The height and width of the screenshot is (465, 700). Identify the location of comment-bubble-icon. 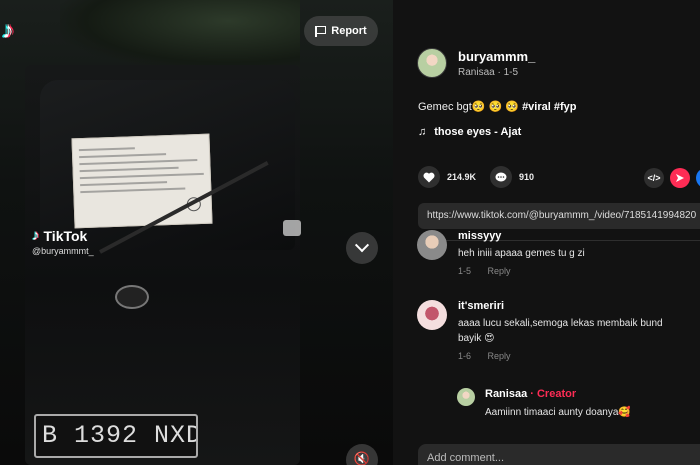
(501, 176).